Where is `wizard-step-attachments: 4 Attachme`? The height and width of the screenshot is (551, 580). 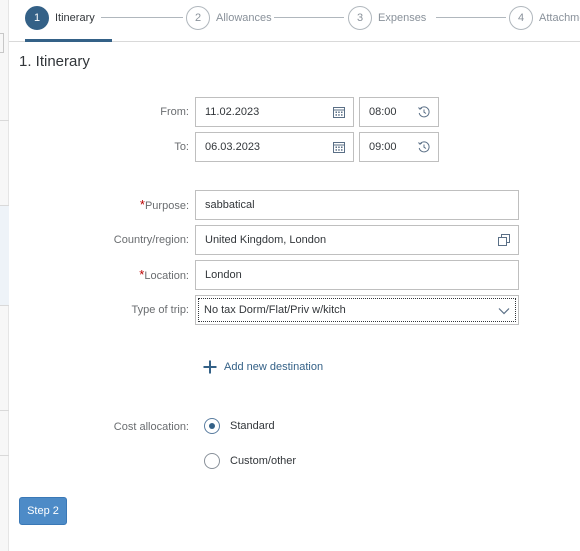 wizard-step-attachments: 4 Attachme is located at coordinates (544, 18).